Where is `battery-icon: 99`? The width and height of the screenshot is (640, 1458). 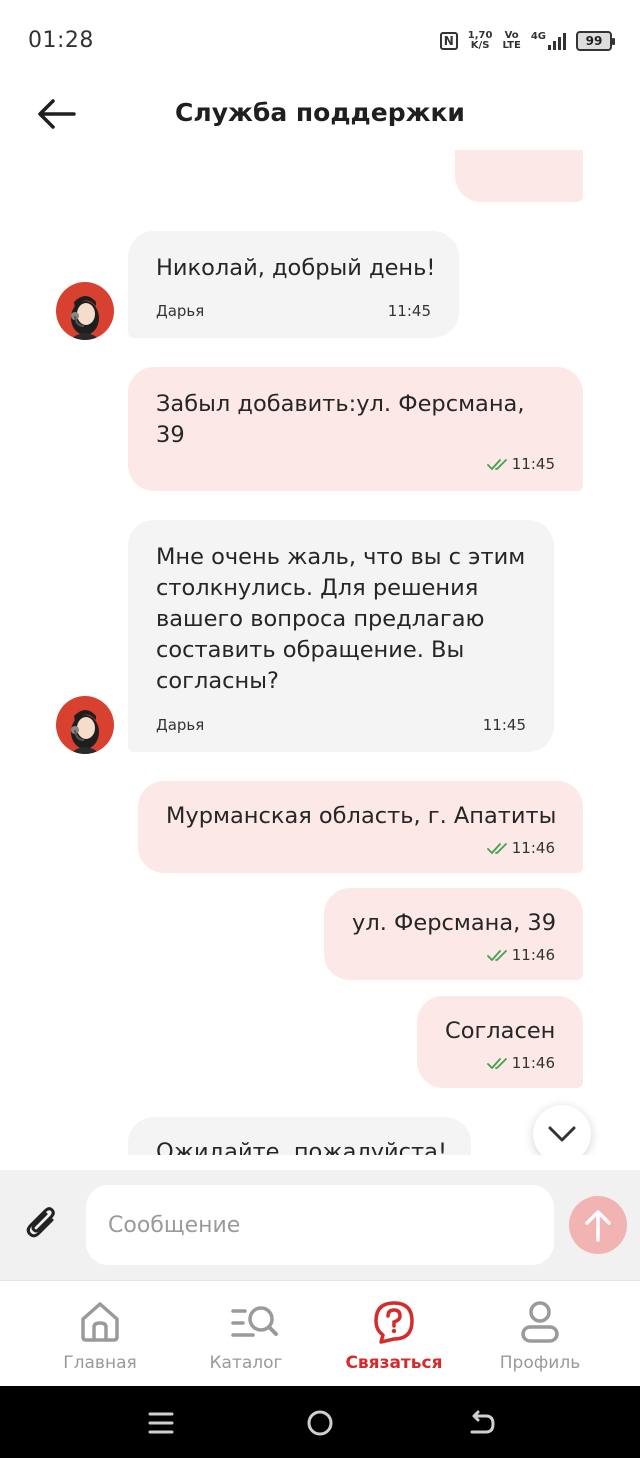 battery-icon: 99 is located at coordinates (595, 41).